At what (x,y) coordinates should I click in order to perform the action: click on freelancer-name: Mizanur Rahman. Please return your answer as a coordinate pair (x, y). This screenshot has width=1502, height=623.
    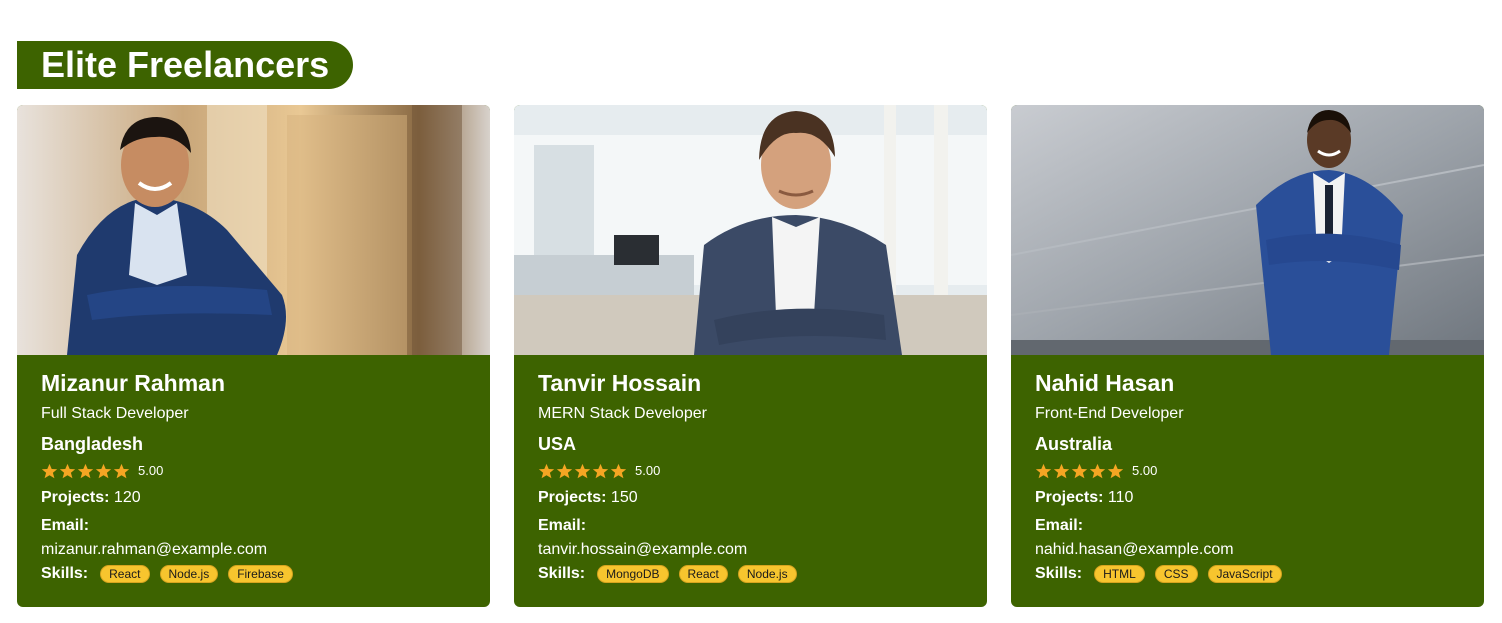
    Looking at the image, I should click on (133, 383).